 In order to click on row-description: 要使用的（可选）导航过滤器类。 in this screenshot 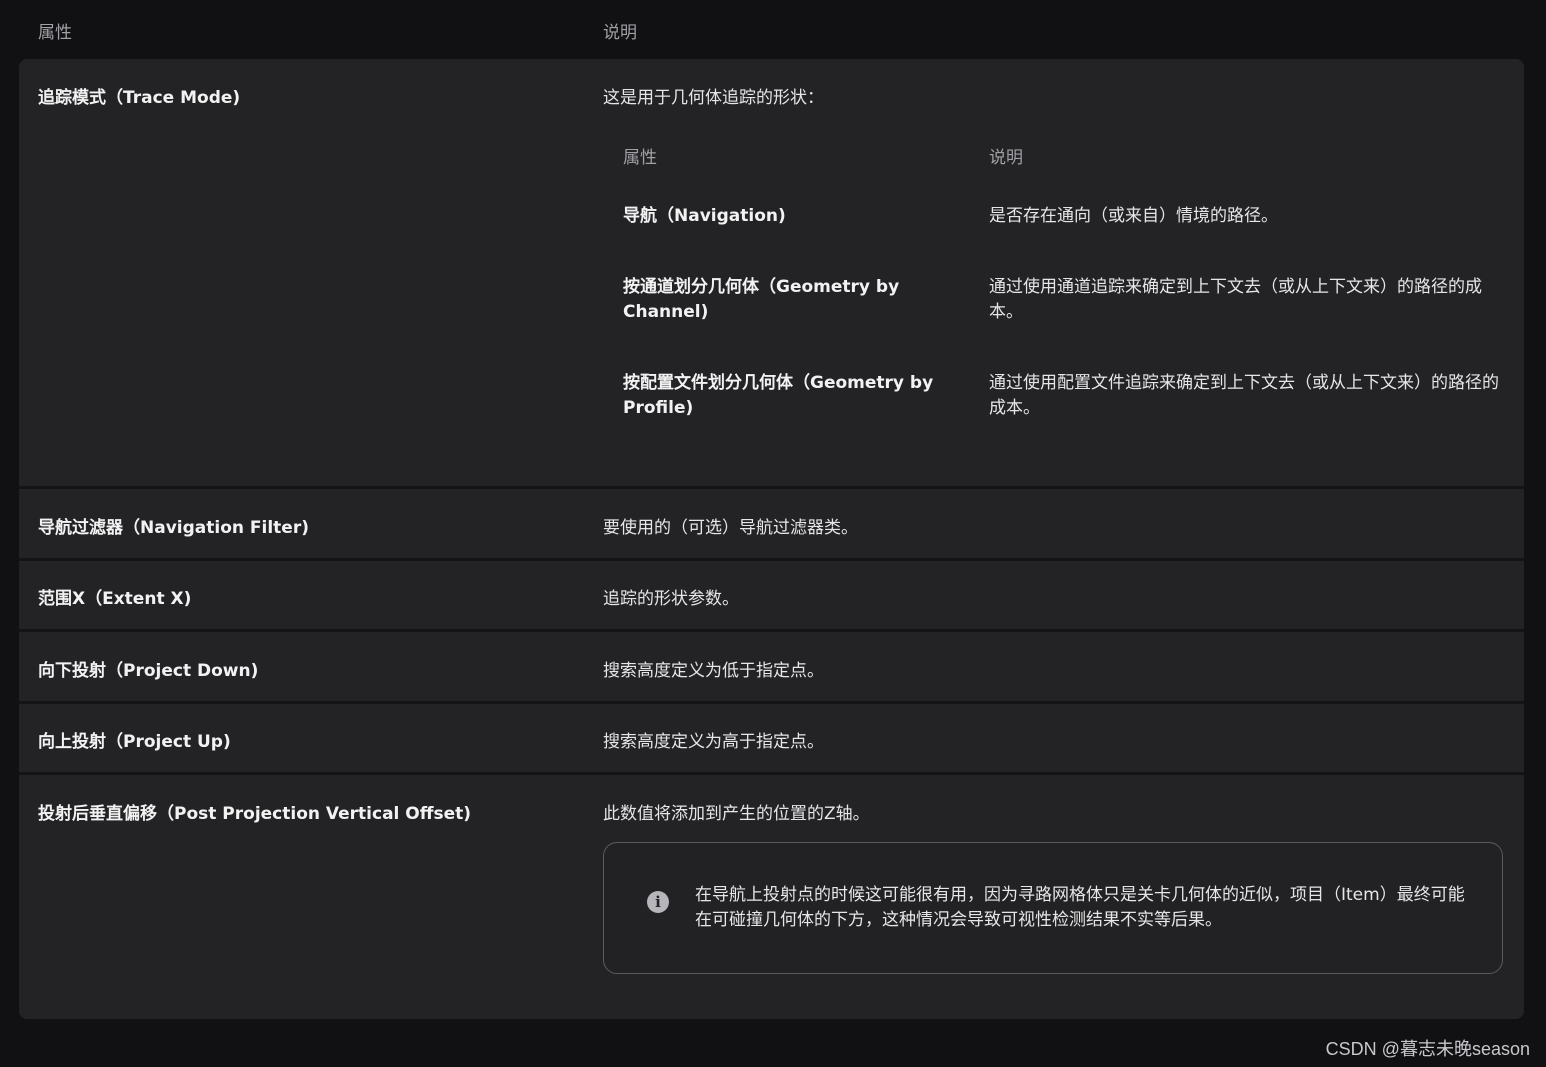, I will do `click(730, 528)`.